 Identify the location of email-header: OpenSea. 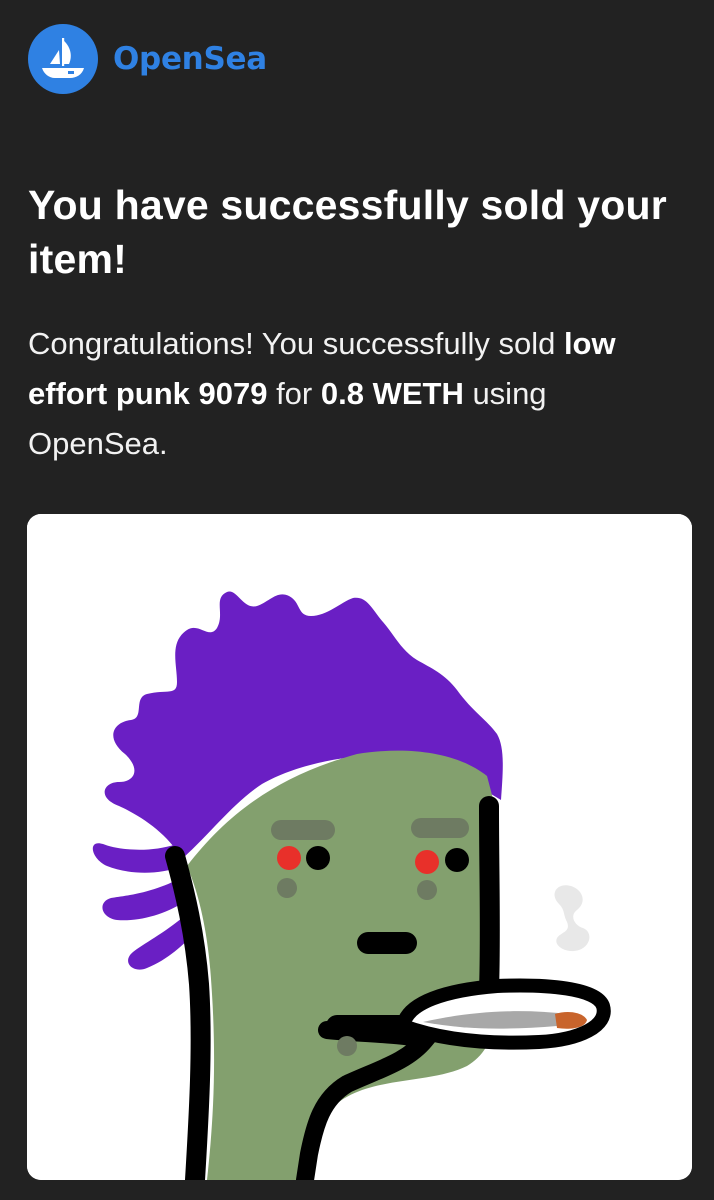
(147, 59).